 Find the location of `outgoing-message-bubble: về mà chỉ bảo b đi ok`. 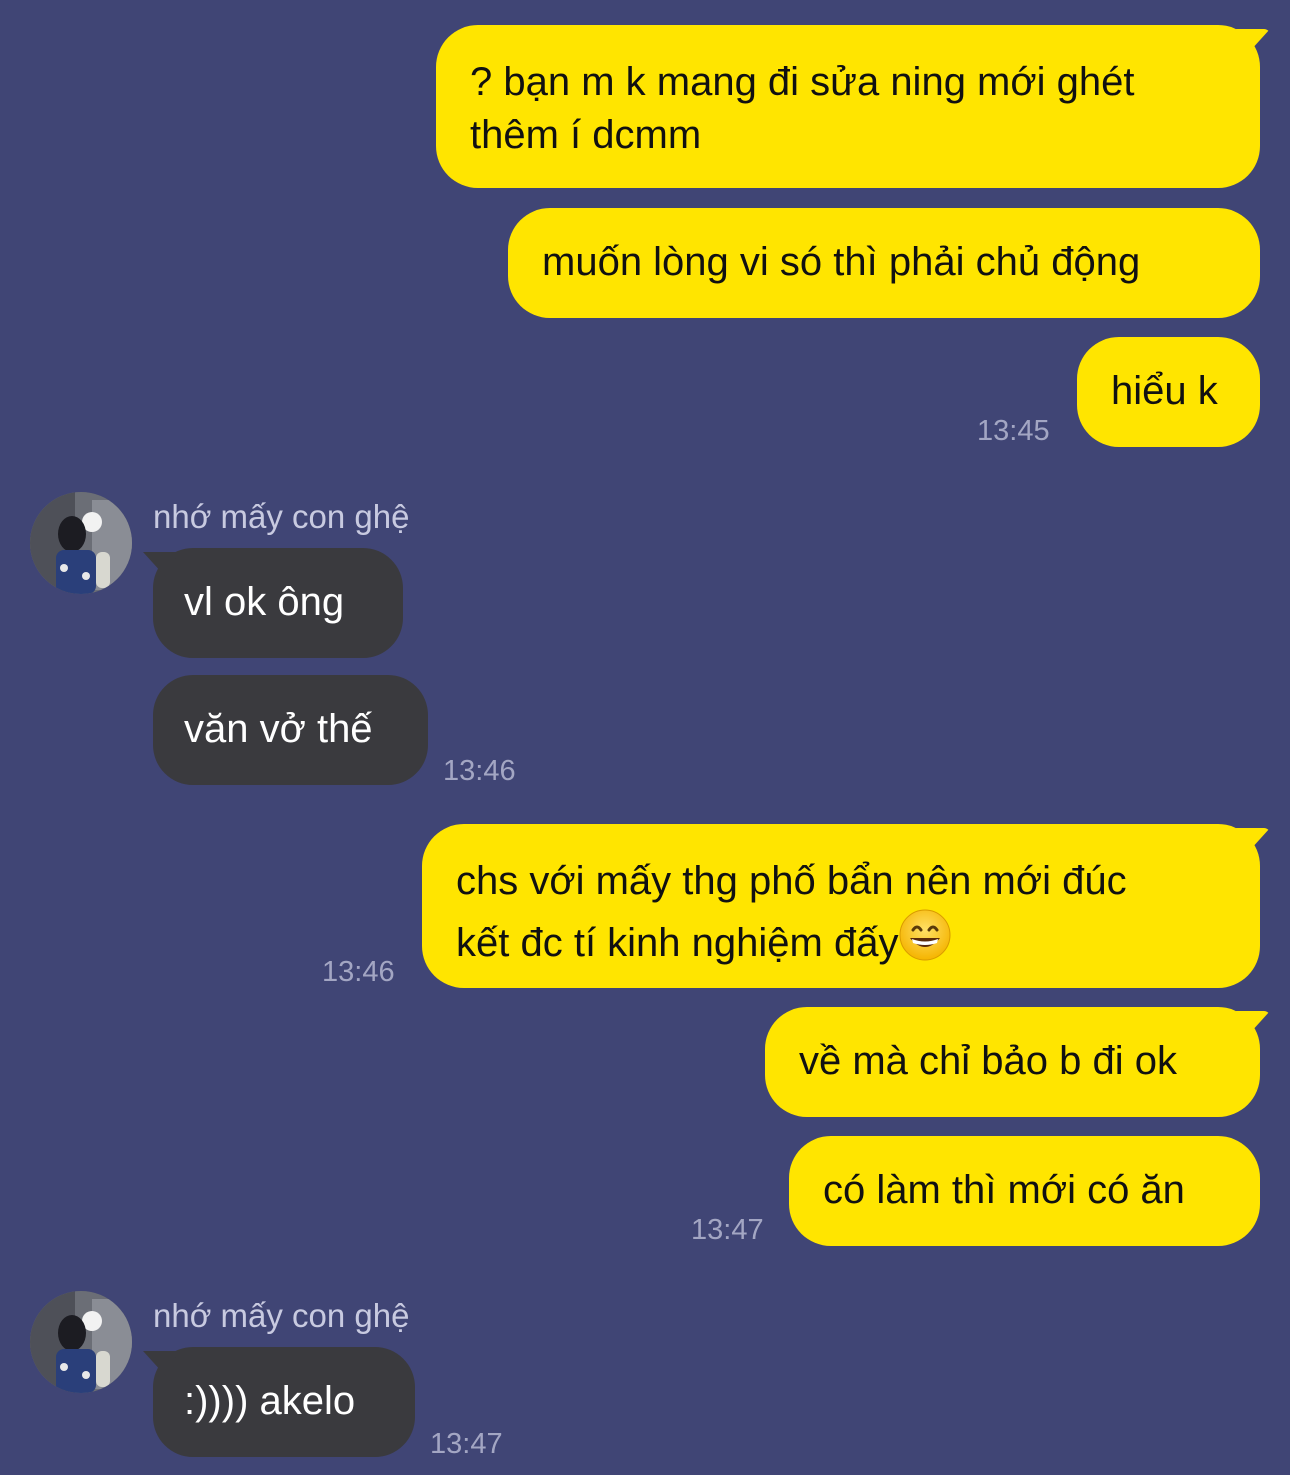

outgoing-message-bubble: về mà chỉ bảo b đi ok is located at coordinates (1012, 1062).